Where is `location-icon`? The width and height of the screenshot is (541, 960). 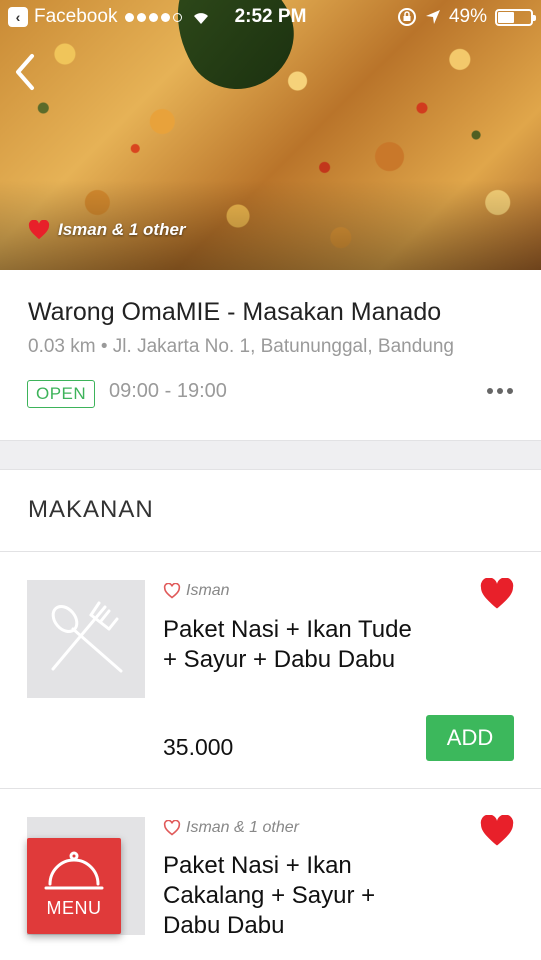
location-icon is located at coordinates (432, 17).